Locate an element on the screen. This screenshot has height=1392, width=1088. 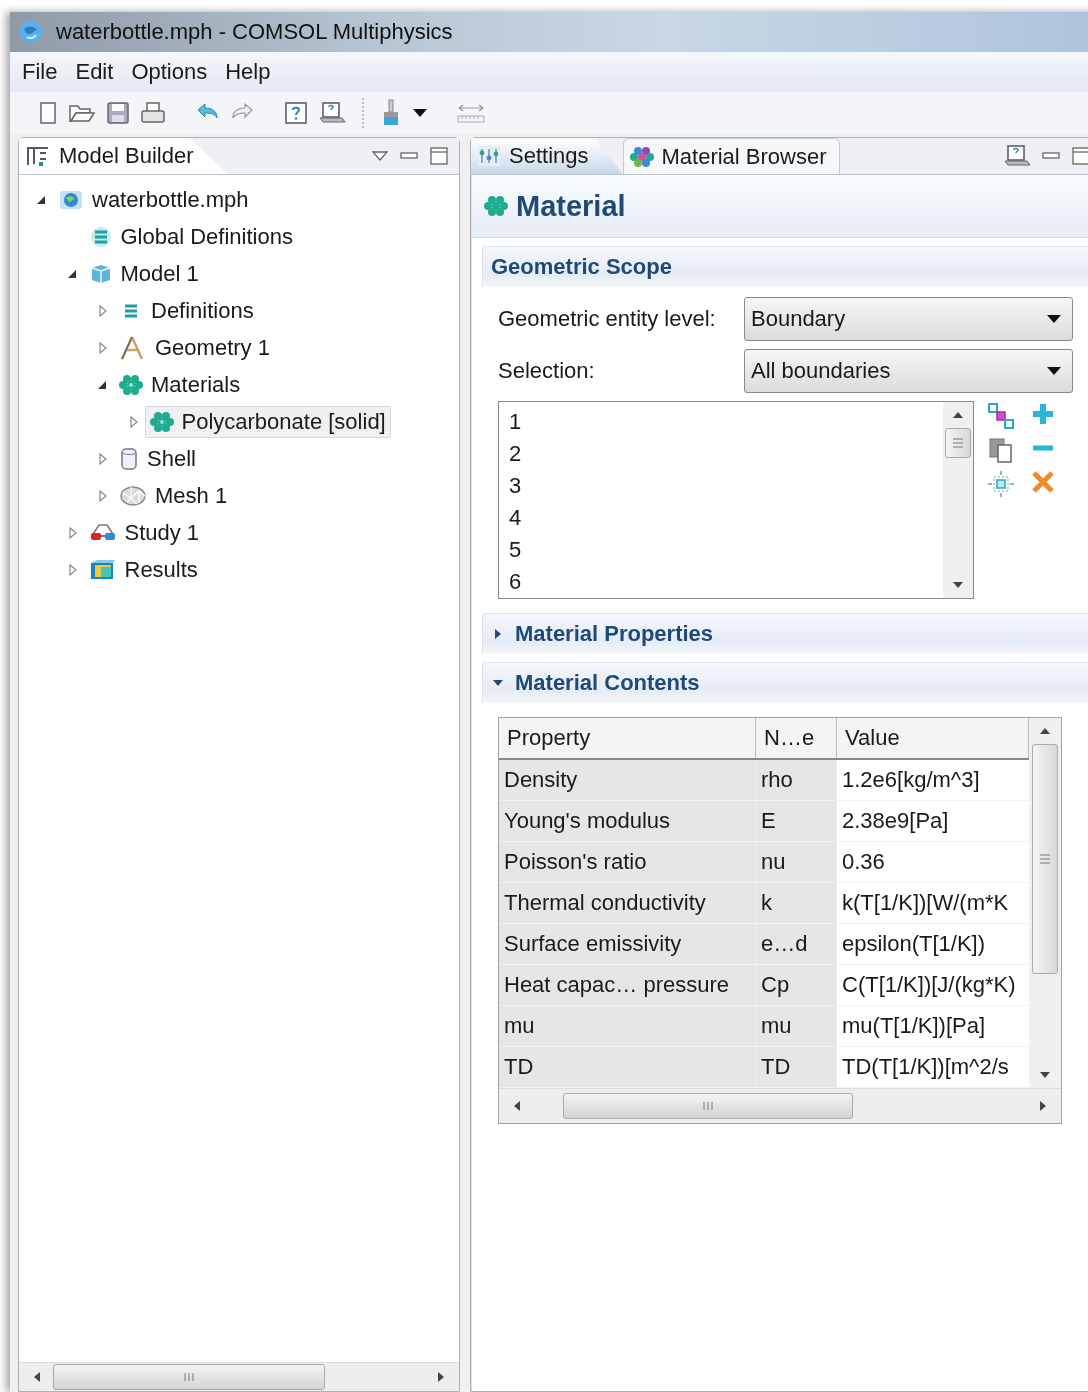
table-cell: Cp is located at coordinates (796, 985).